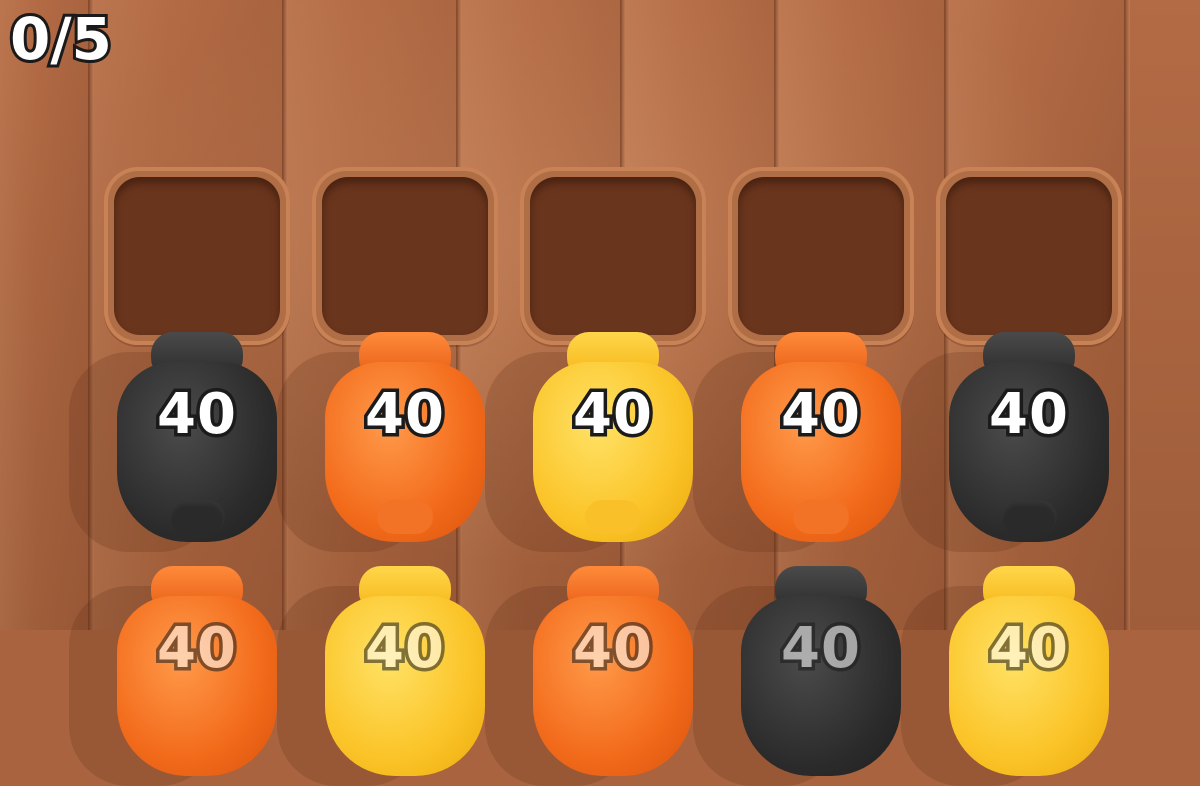 The width and height of the screenshot is (1200, 786). I want to click on jar-row1-2: 40, so click(381, 442).